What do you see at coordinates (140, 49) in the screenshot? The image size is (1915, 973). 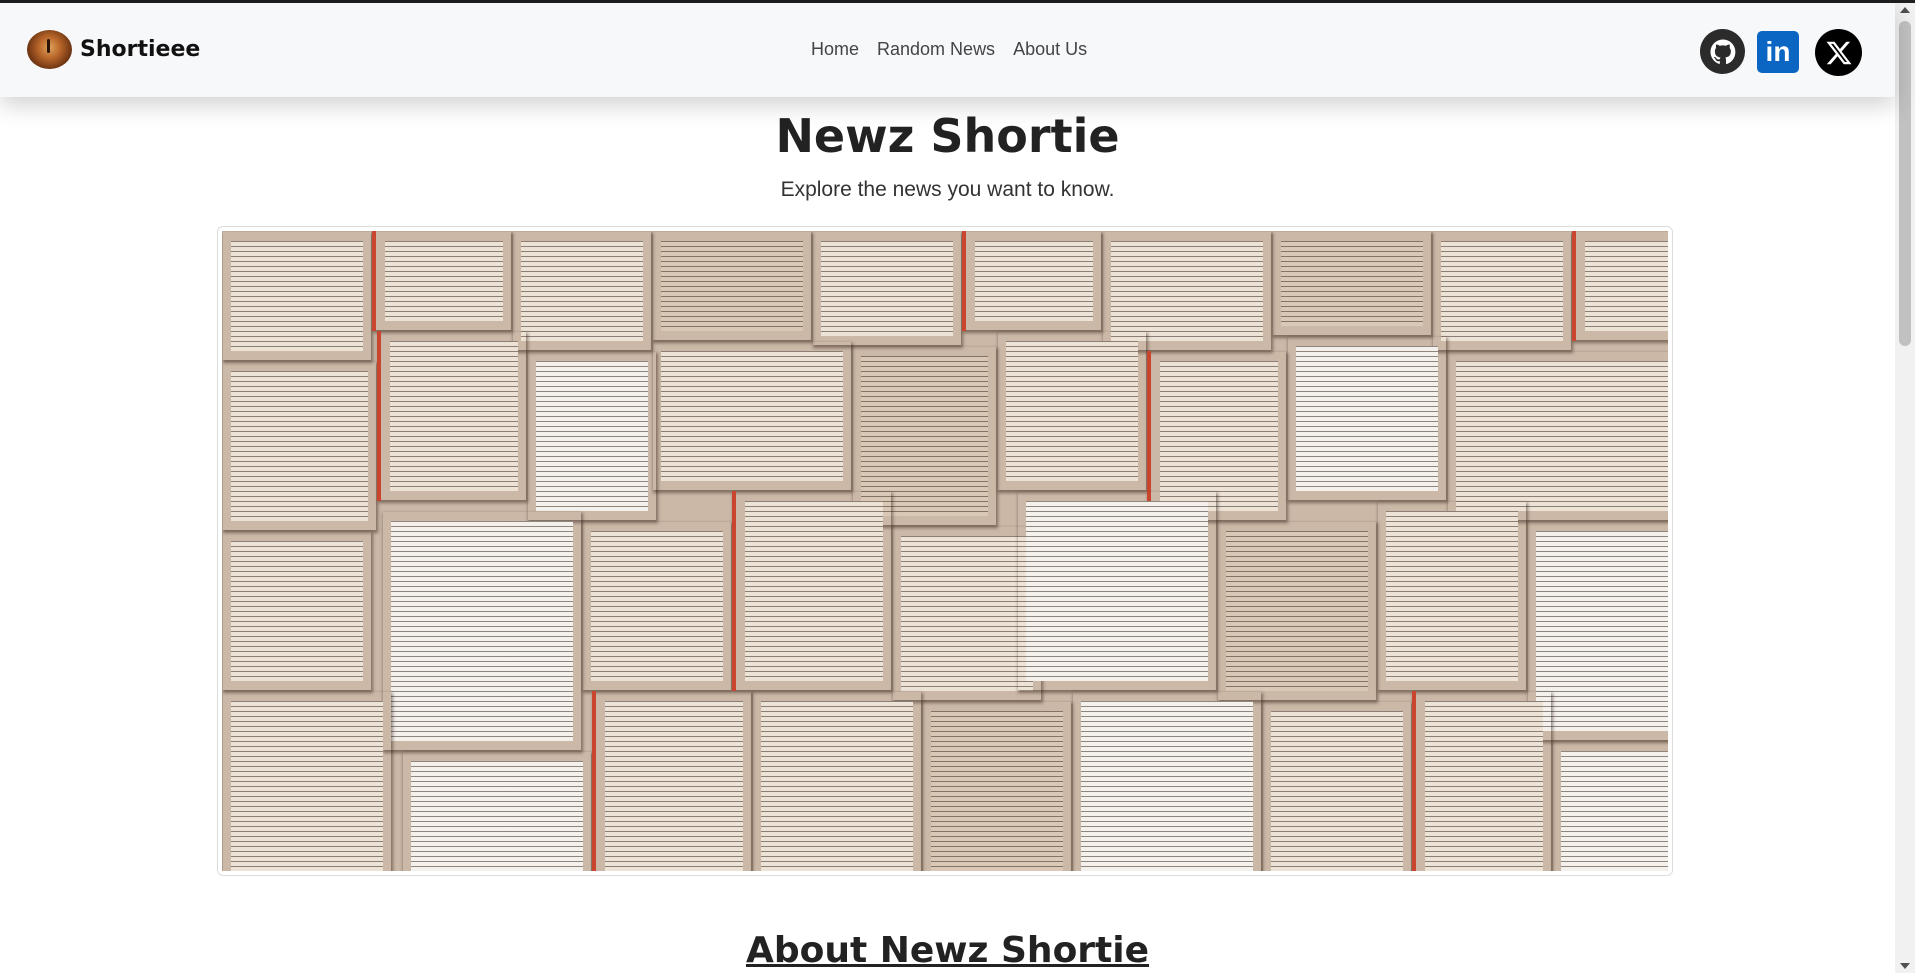 I see `brand-name: Shortieee` at bounding box center [140, 49].